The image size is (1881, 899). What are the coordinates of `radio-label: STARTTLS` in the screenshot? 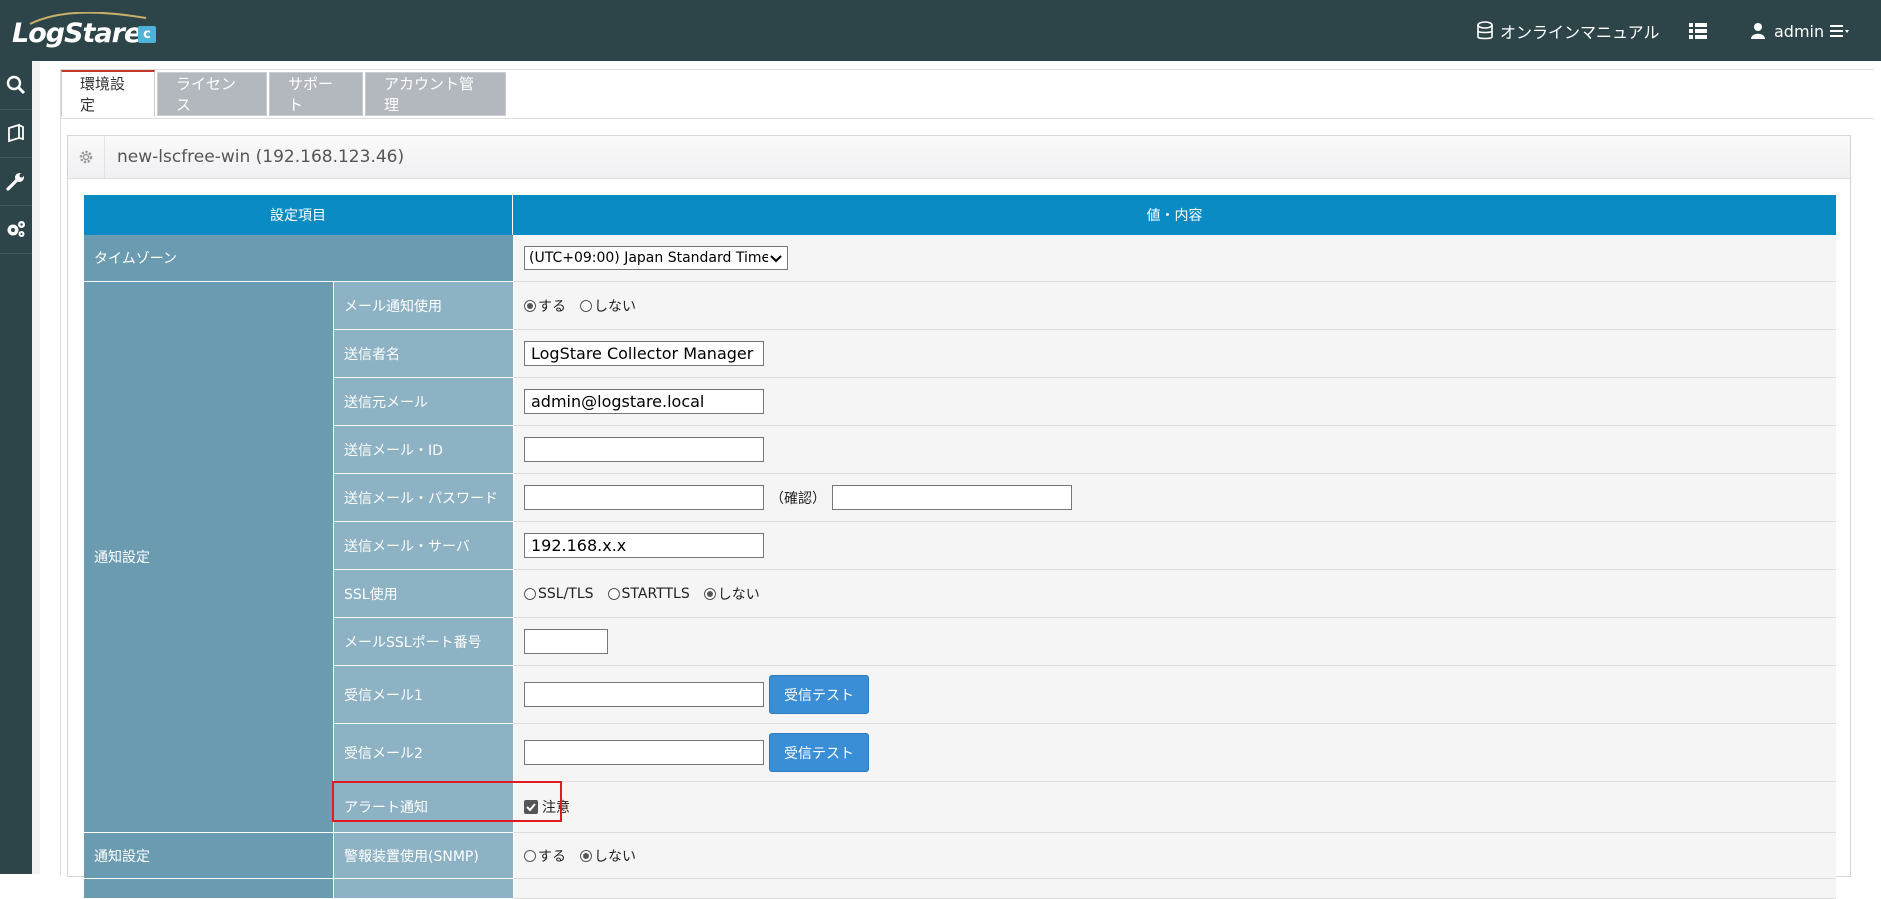 It's located at (655, 593).